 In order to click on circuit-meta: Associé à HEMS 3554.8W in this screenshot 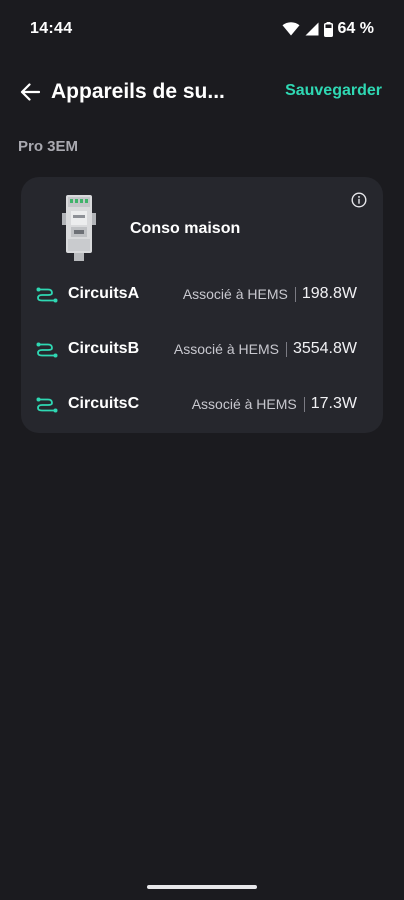, I will do `click(265, 349)`.